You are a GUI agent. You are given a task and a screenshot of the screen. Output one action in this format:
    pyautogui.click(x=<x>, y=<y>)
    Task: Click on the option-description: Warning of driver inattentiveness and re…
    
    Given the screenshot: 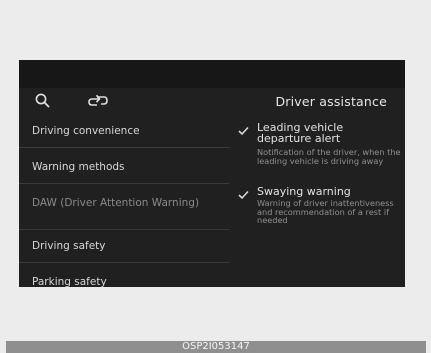 What is the action you would take?
    pyautogui.click(x=325, y=212)
    